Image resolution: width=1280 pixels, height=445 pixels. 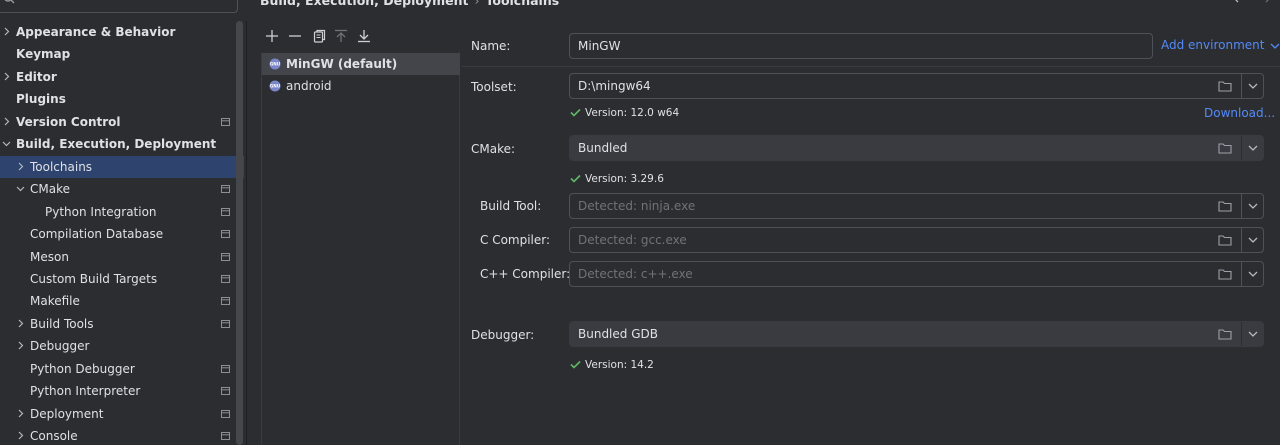 What do you see at coordinates (122, 257) in the screenshot?
I see `tree-item-meson: Meson` at bounding box center [122, 257].